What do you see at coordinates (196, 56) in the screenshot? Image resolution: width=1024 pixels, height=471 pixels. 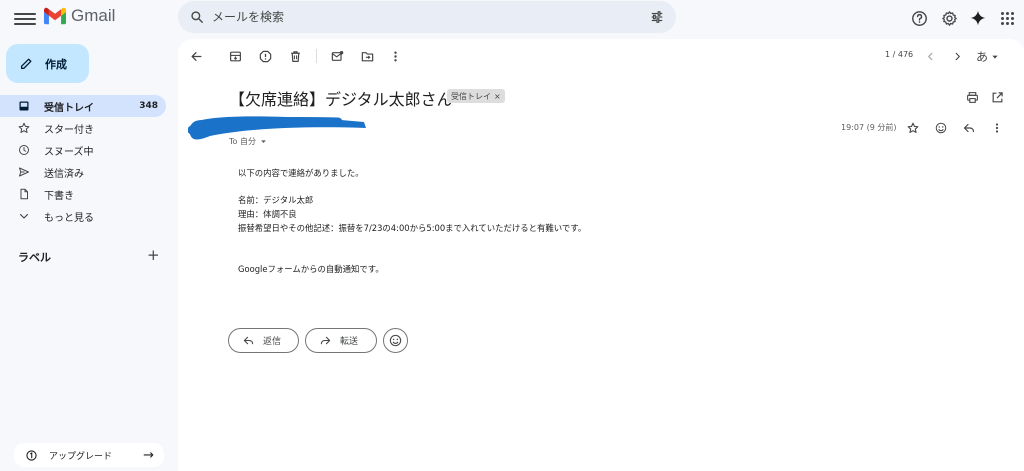 I see `back-arrow-icon` at bounding box center [196, 56].